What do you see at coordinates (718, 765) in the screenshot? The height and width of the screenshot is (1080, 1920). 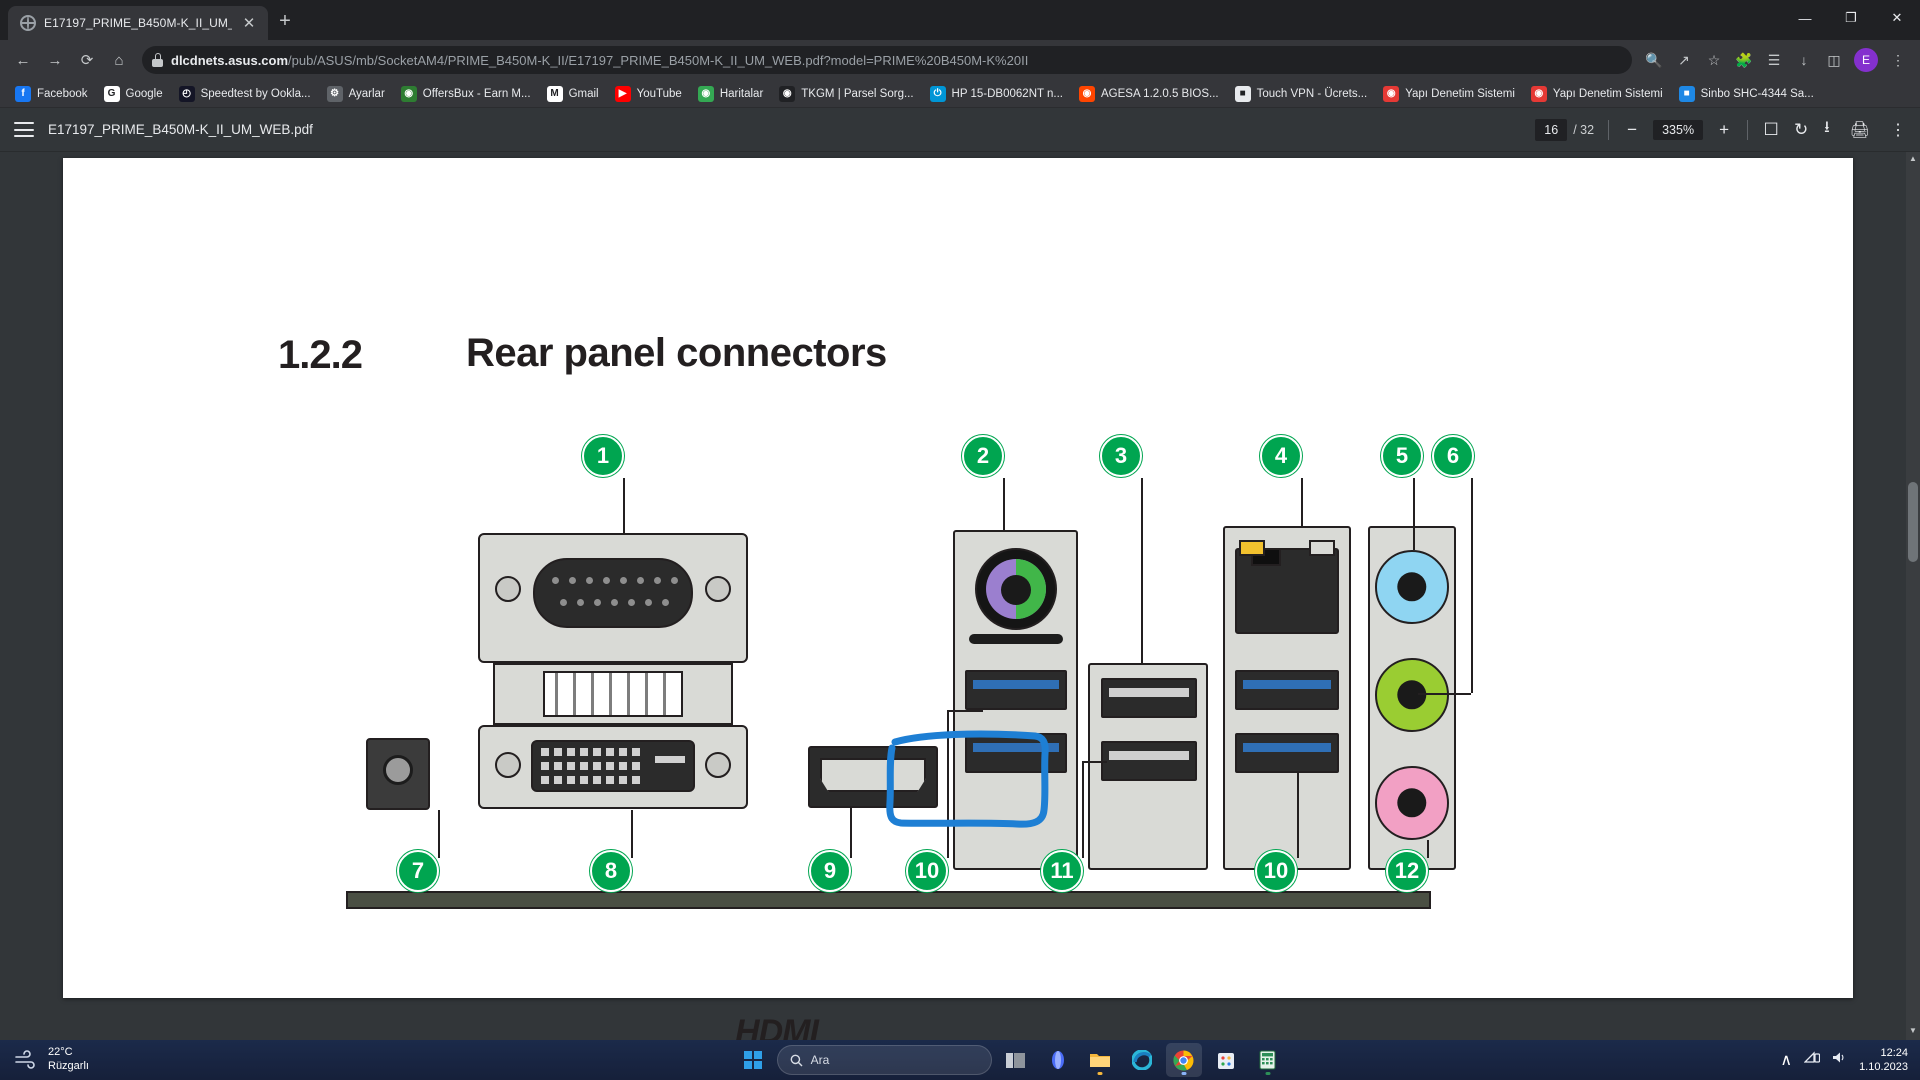 I see `dvi-screw` at bounding box center [718, 765].